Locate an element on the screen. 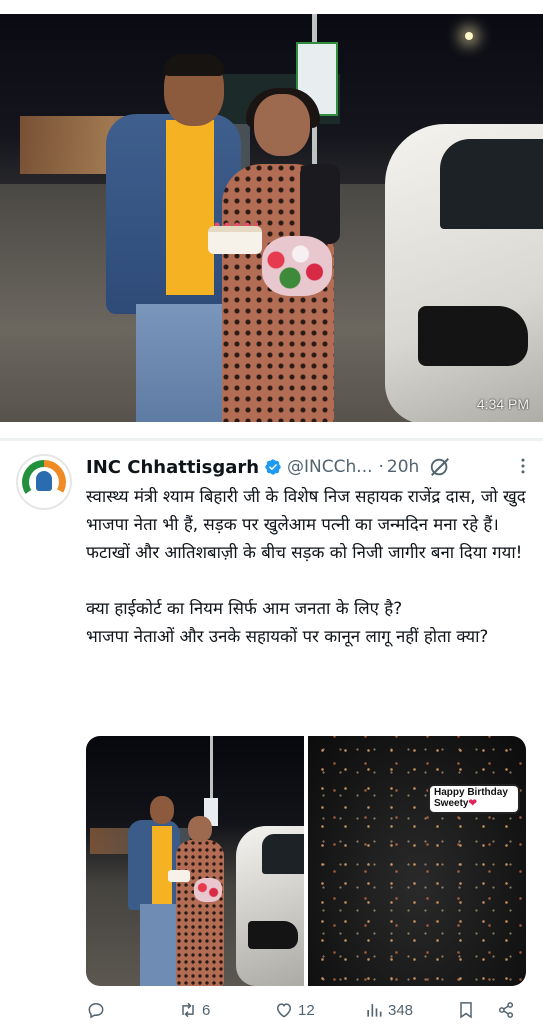 The width and height of the screenshot is (543, 1024). retweet-icon is located at coordinates (188, 1010).